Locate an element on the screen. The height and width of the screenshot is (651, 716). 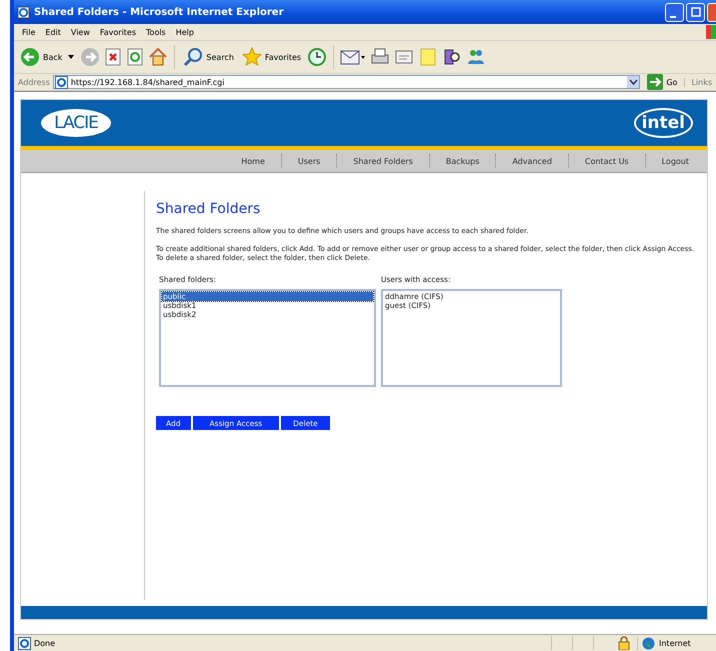
caret-icon is located at coordinates (71, 57).